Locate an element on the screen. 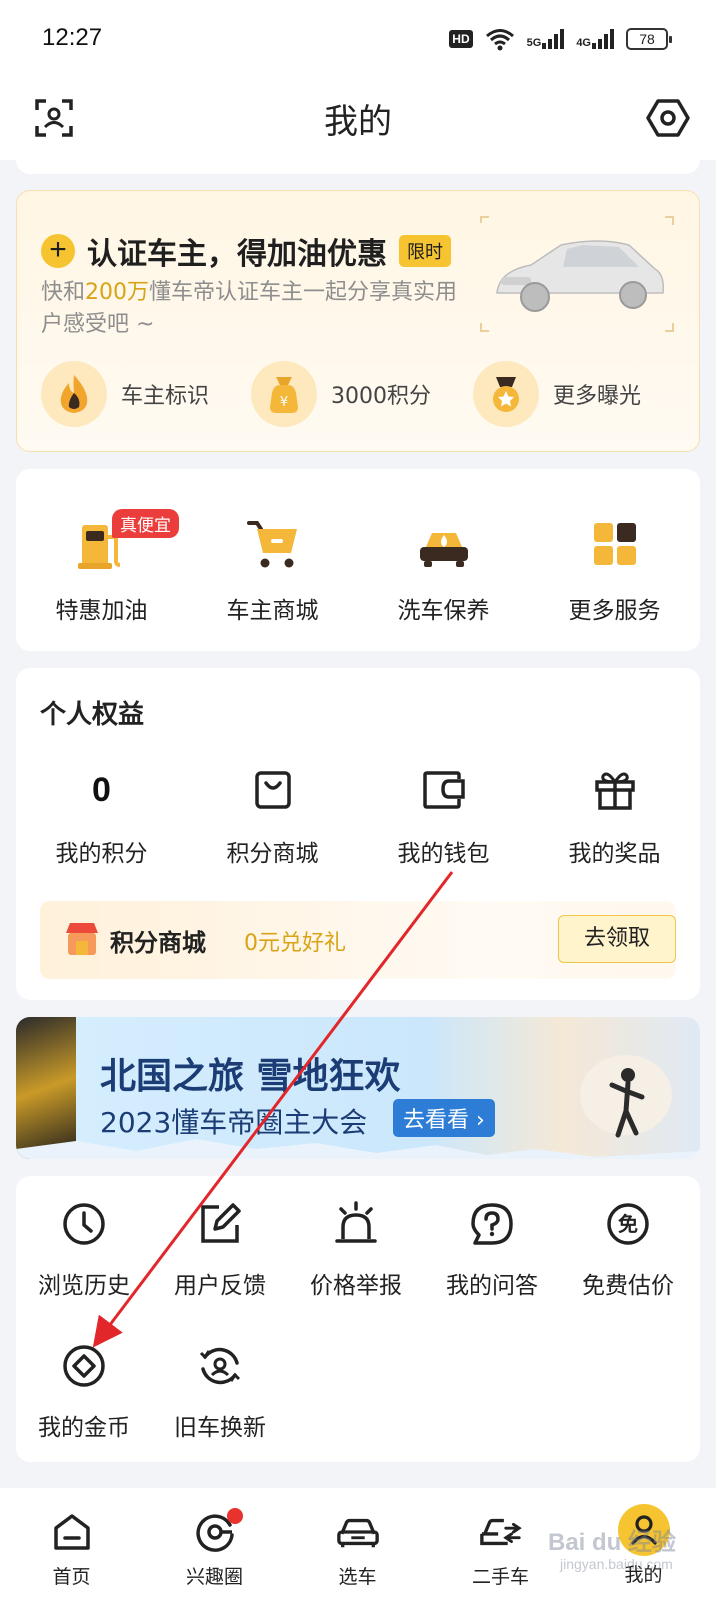  home-icon is located at coordinates (72, 1532).